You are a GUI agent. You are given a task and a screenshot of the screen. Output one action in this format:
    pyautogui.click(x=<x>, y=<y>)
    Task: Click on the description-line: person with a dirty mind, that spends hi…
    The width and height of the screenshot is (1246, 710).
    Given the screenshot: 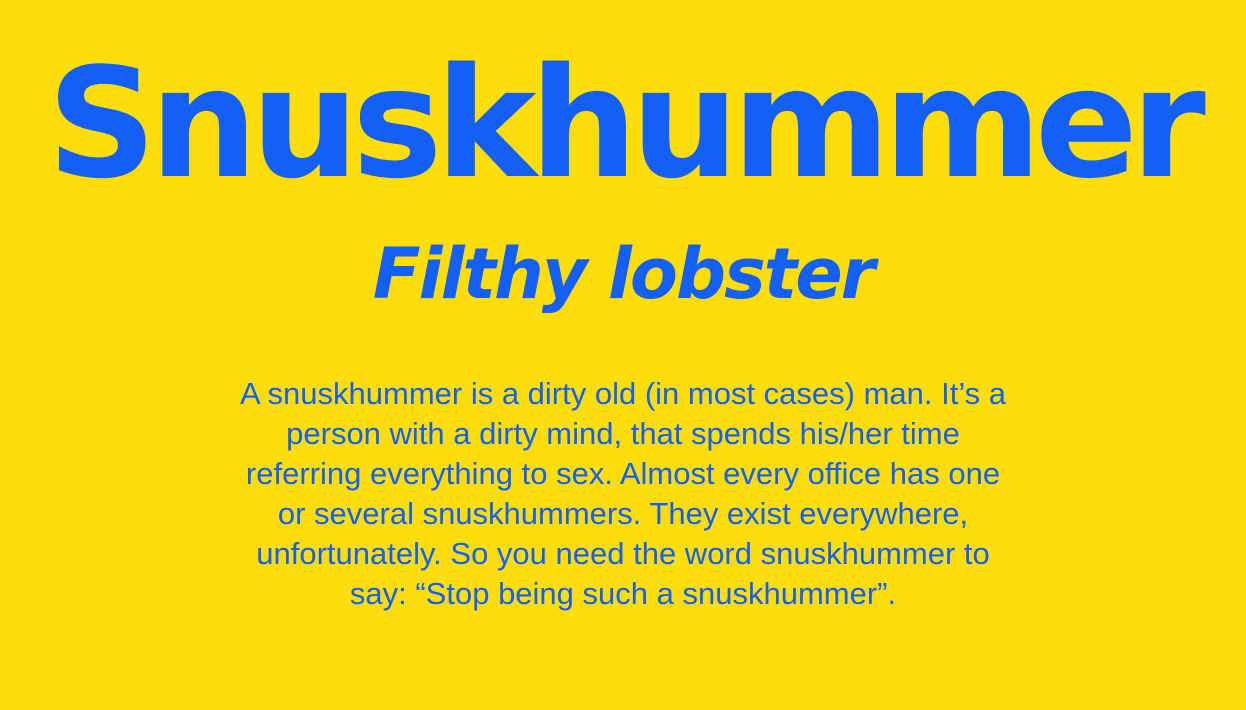 What is the action you would take?
    pyautogui.click(x=623, y=433)
    